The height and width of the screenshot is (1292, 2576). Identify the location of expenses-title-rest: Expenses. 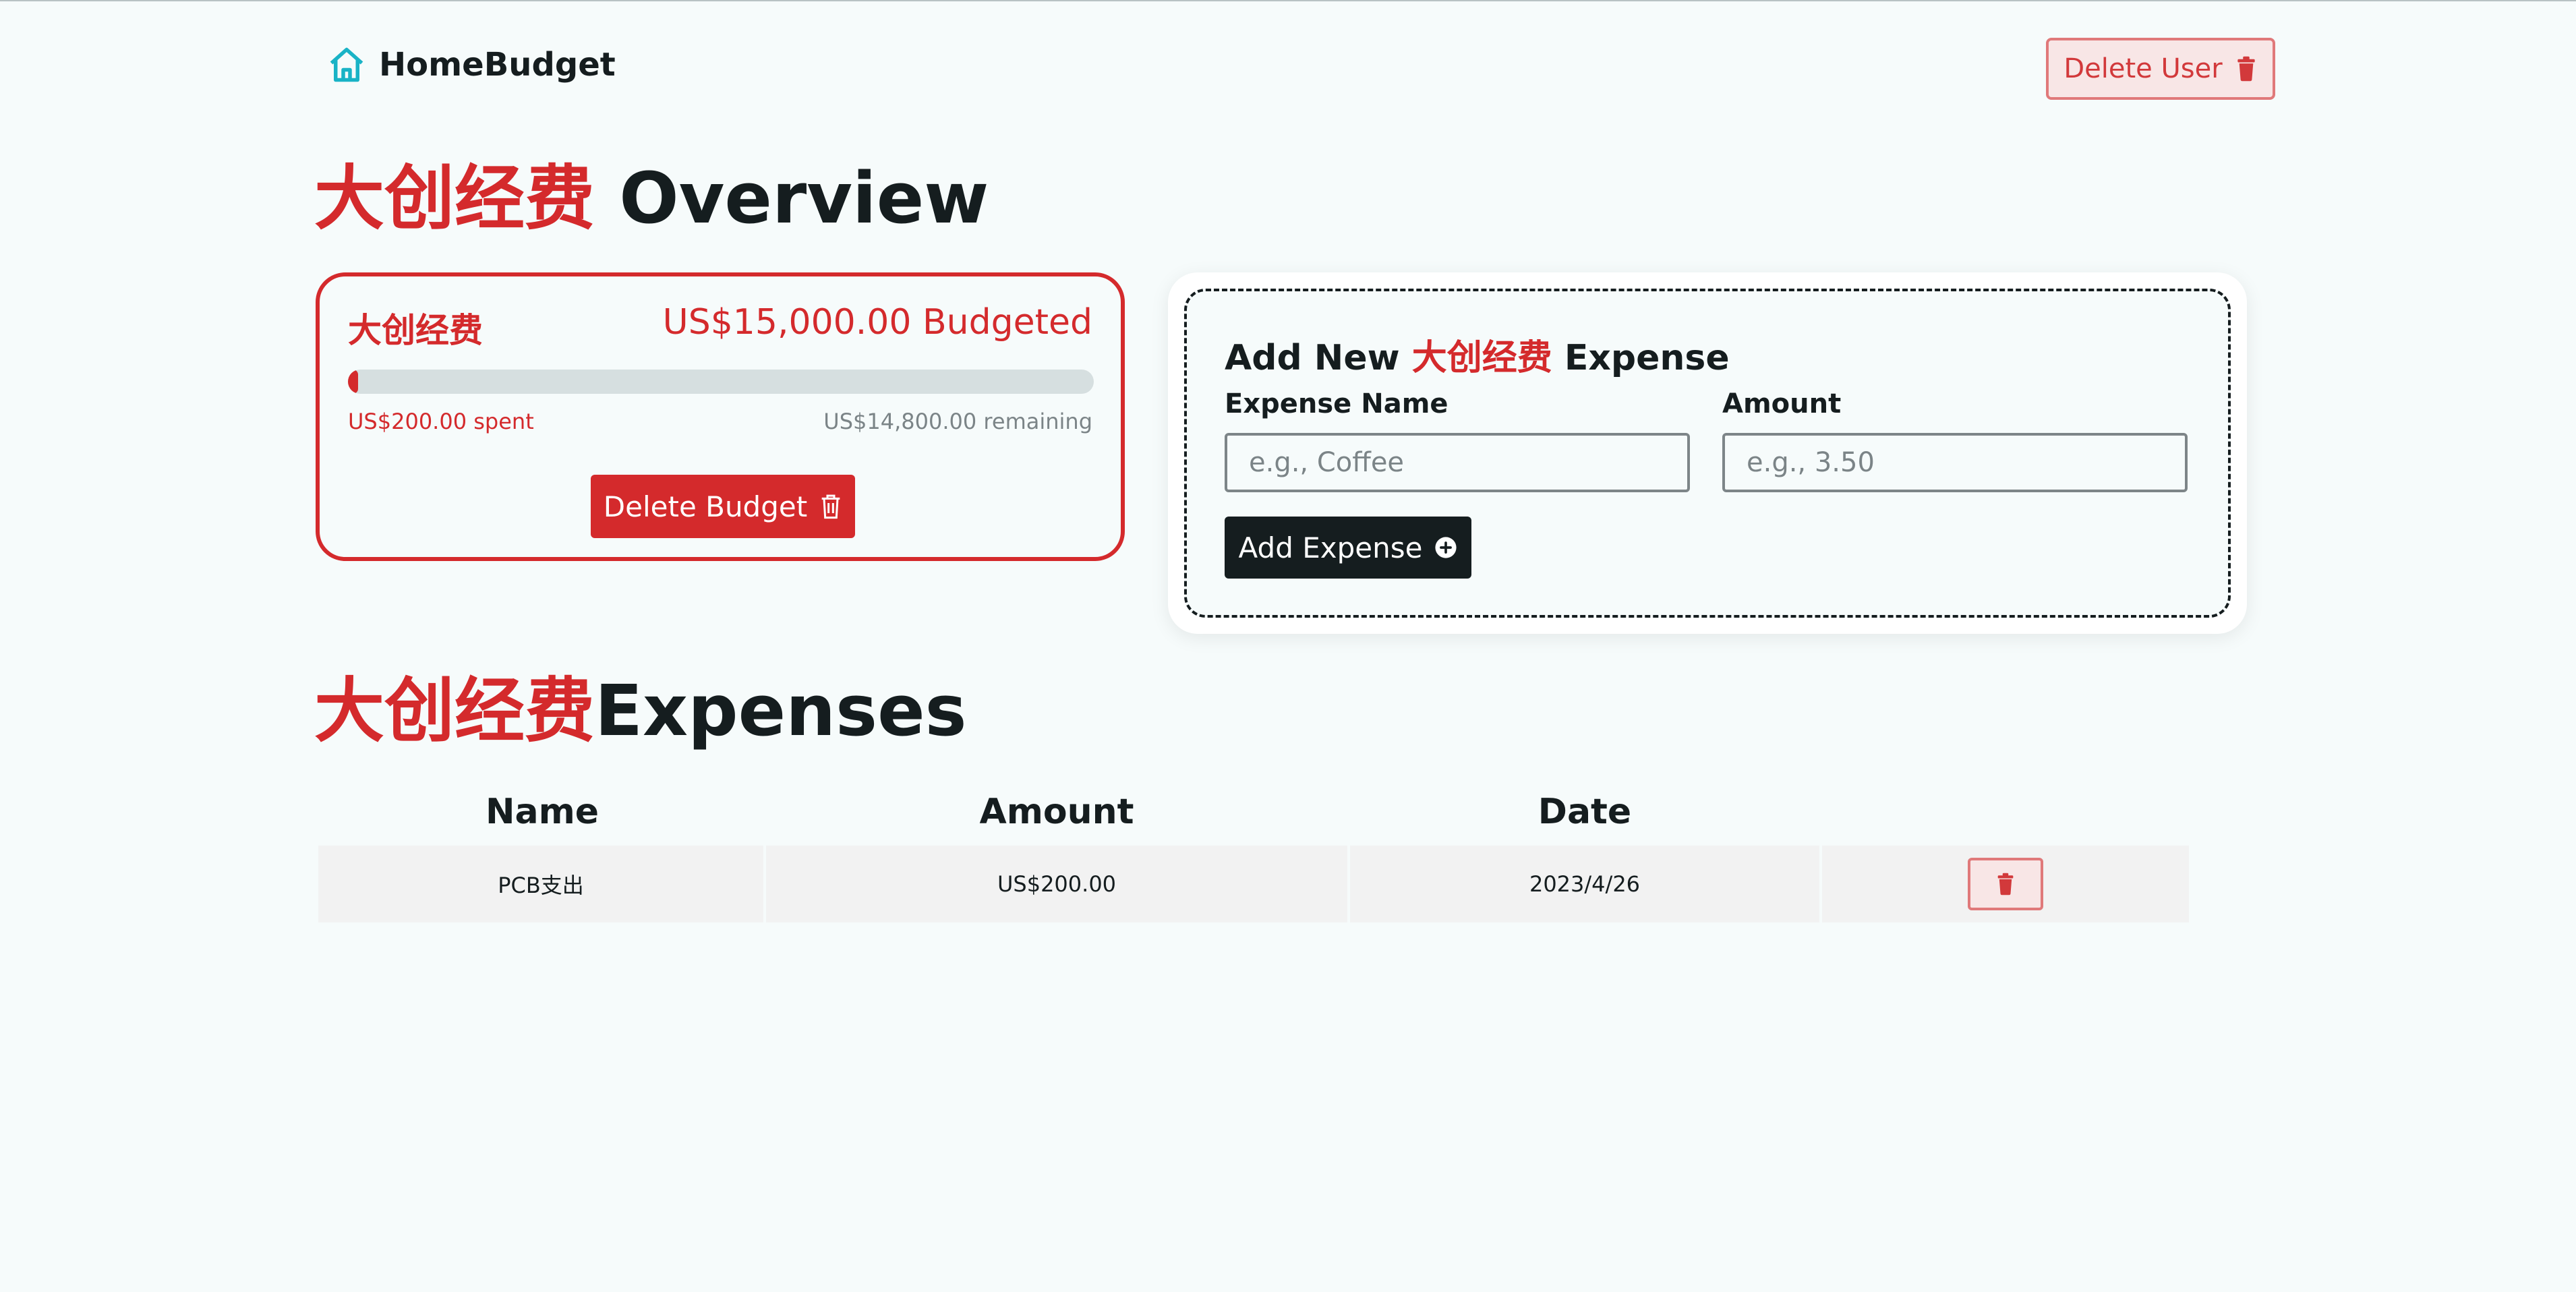
(781, 711).